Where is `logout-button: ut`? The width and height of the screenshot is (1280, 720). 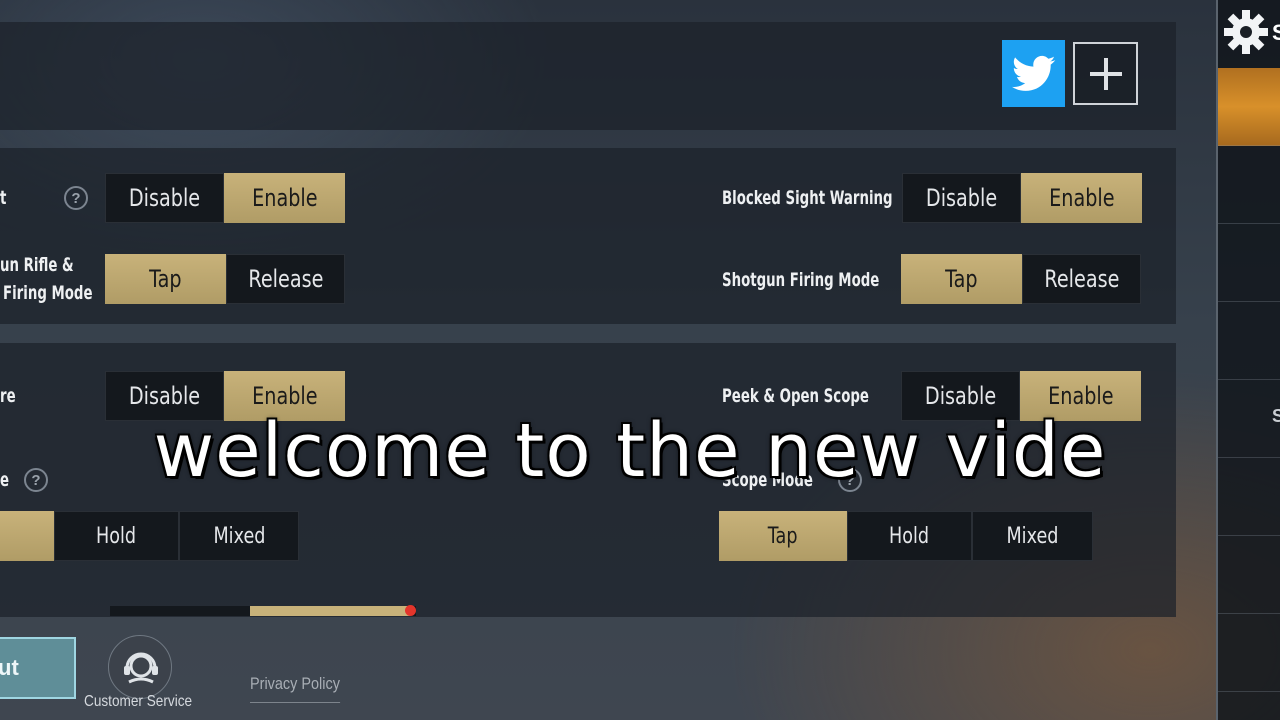 logout-button: ut is located at coordinates (38, 668).